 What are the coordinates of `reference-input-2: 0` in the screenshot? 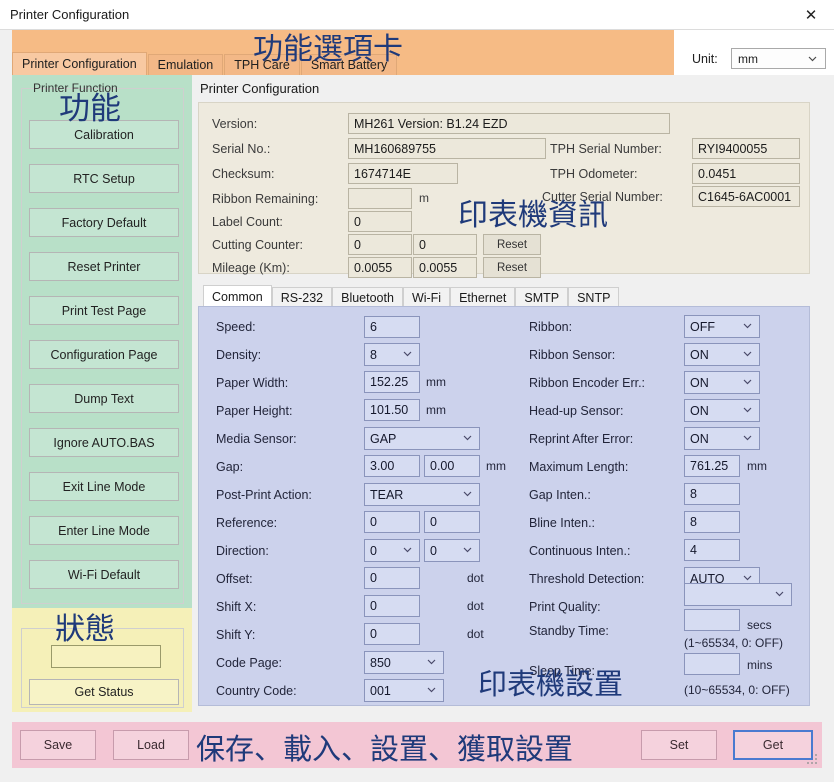 It's located at (452, 522).